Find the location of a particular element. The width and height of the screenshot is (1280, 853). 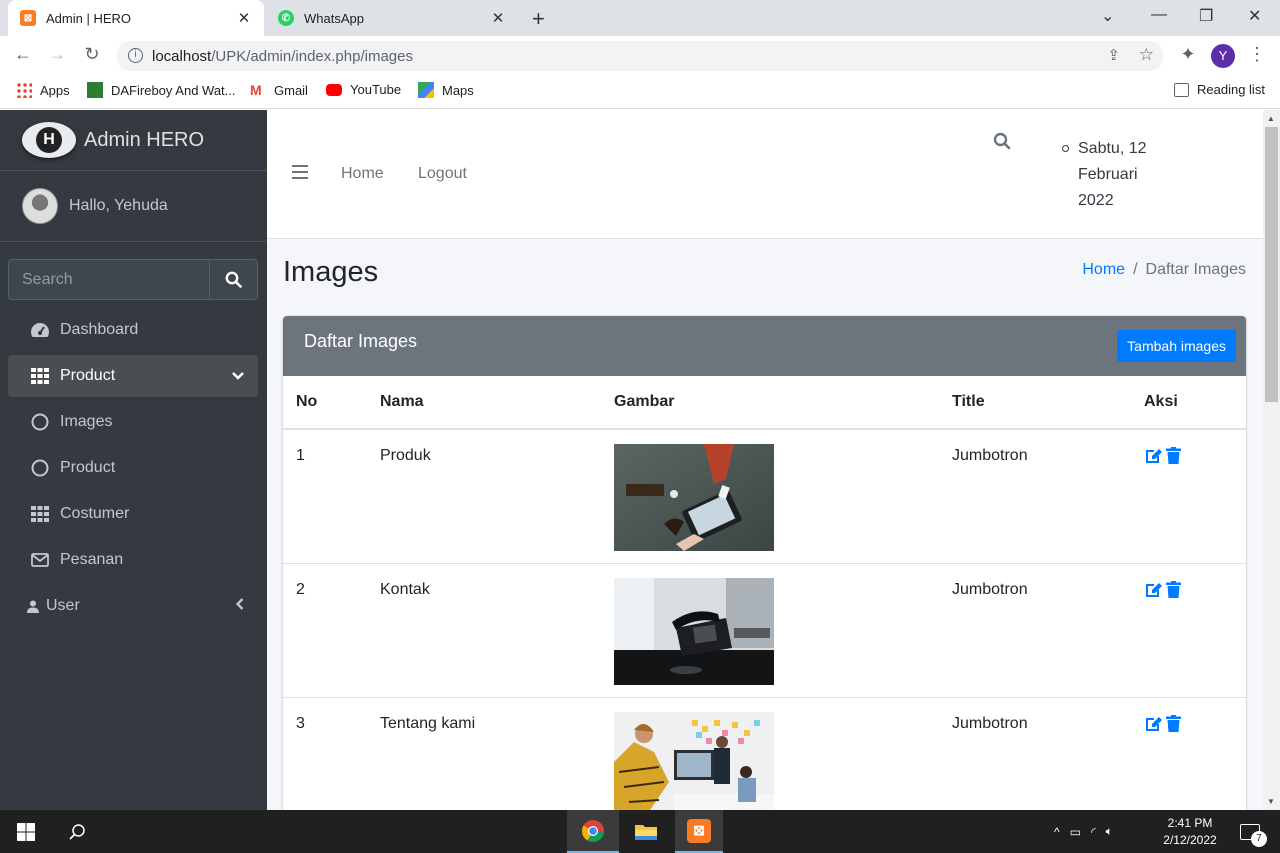

notification-icon: 7 is located at coordinates (1253, 835).